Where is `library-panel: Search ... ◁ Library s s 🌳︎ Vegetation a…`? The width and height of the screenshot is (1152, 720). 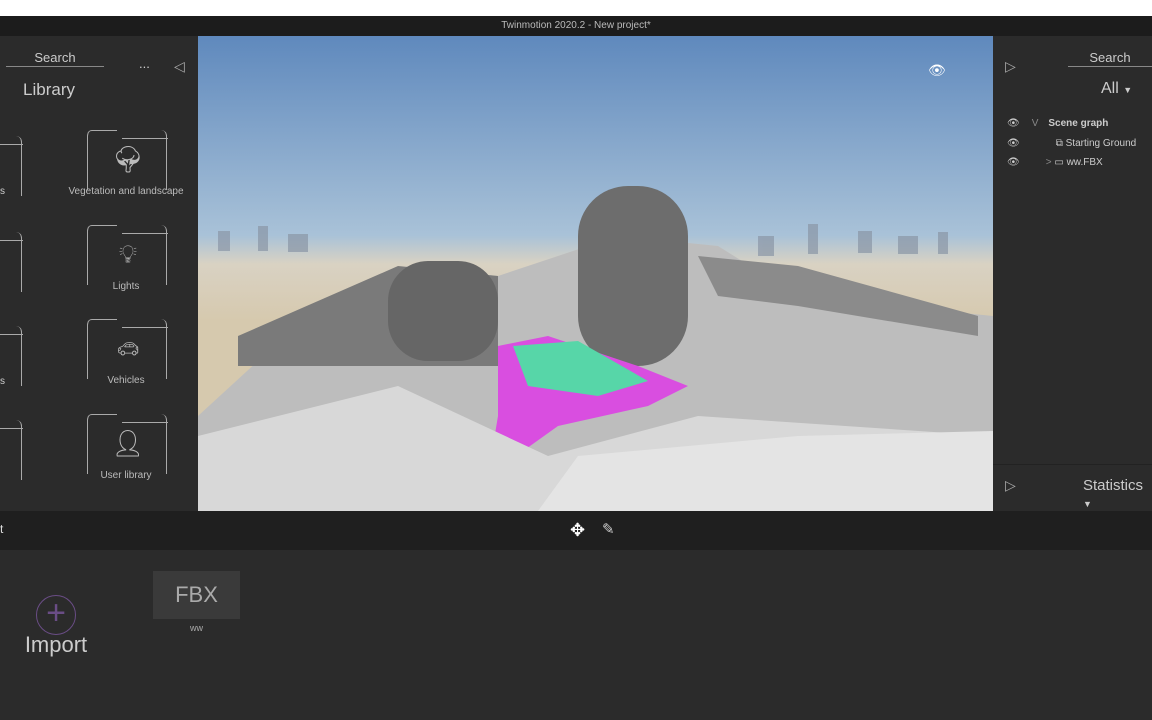
library-panel: Search ... ◁ Library s s 🌳︎ Vegetation a… is located at coordinates (99, 273).